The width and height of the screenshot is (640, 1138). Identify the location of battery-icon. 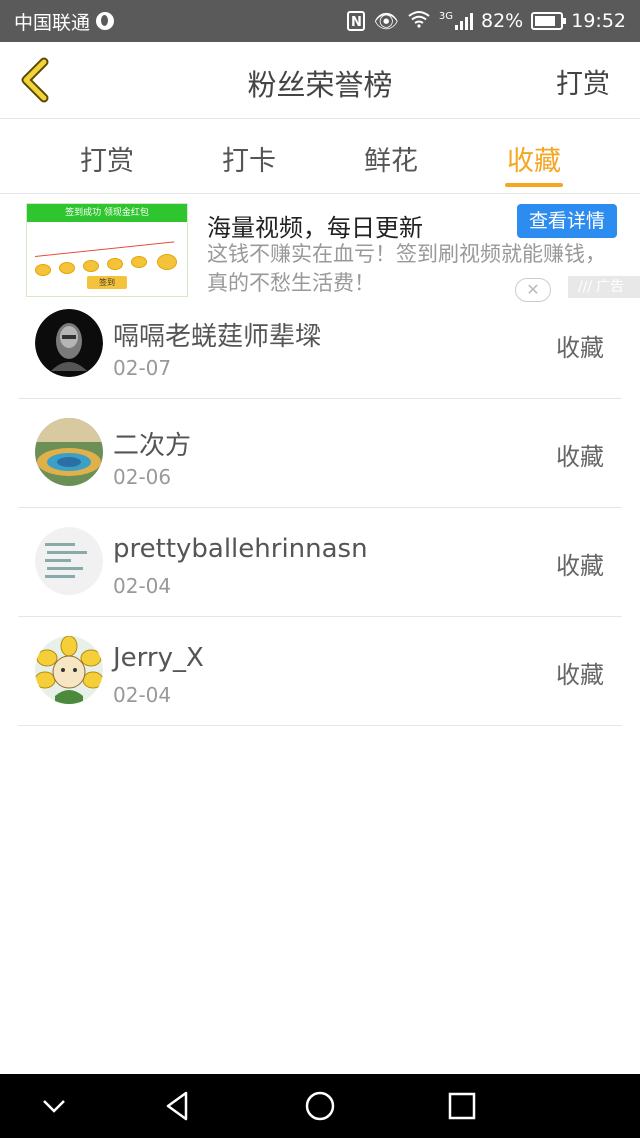
(549, 21).